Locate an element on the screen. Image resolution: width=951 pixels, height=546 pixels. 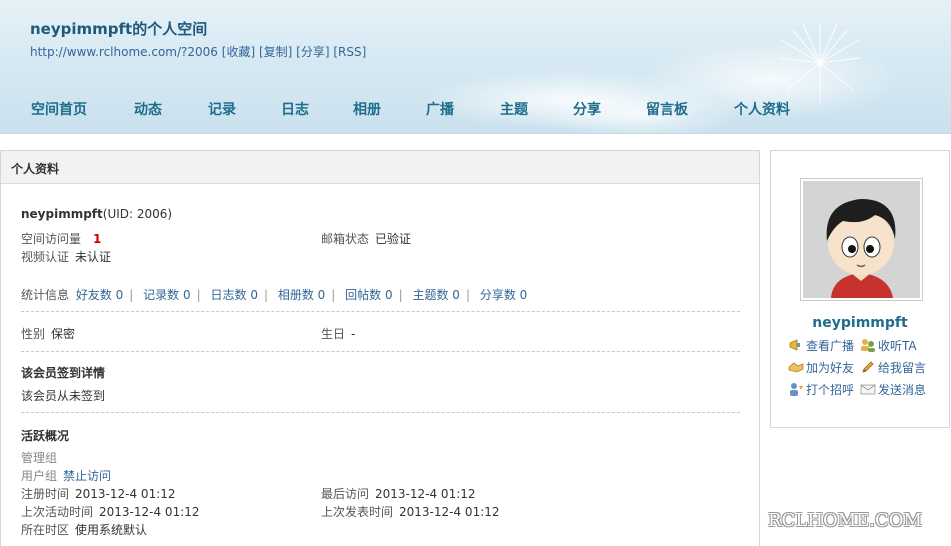
follow-action: 收听TA is located at coordinates (888, 345).